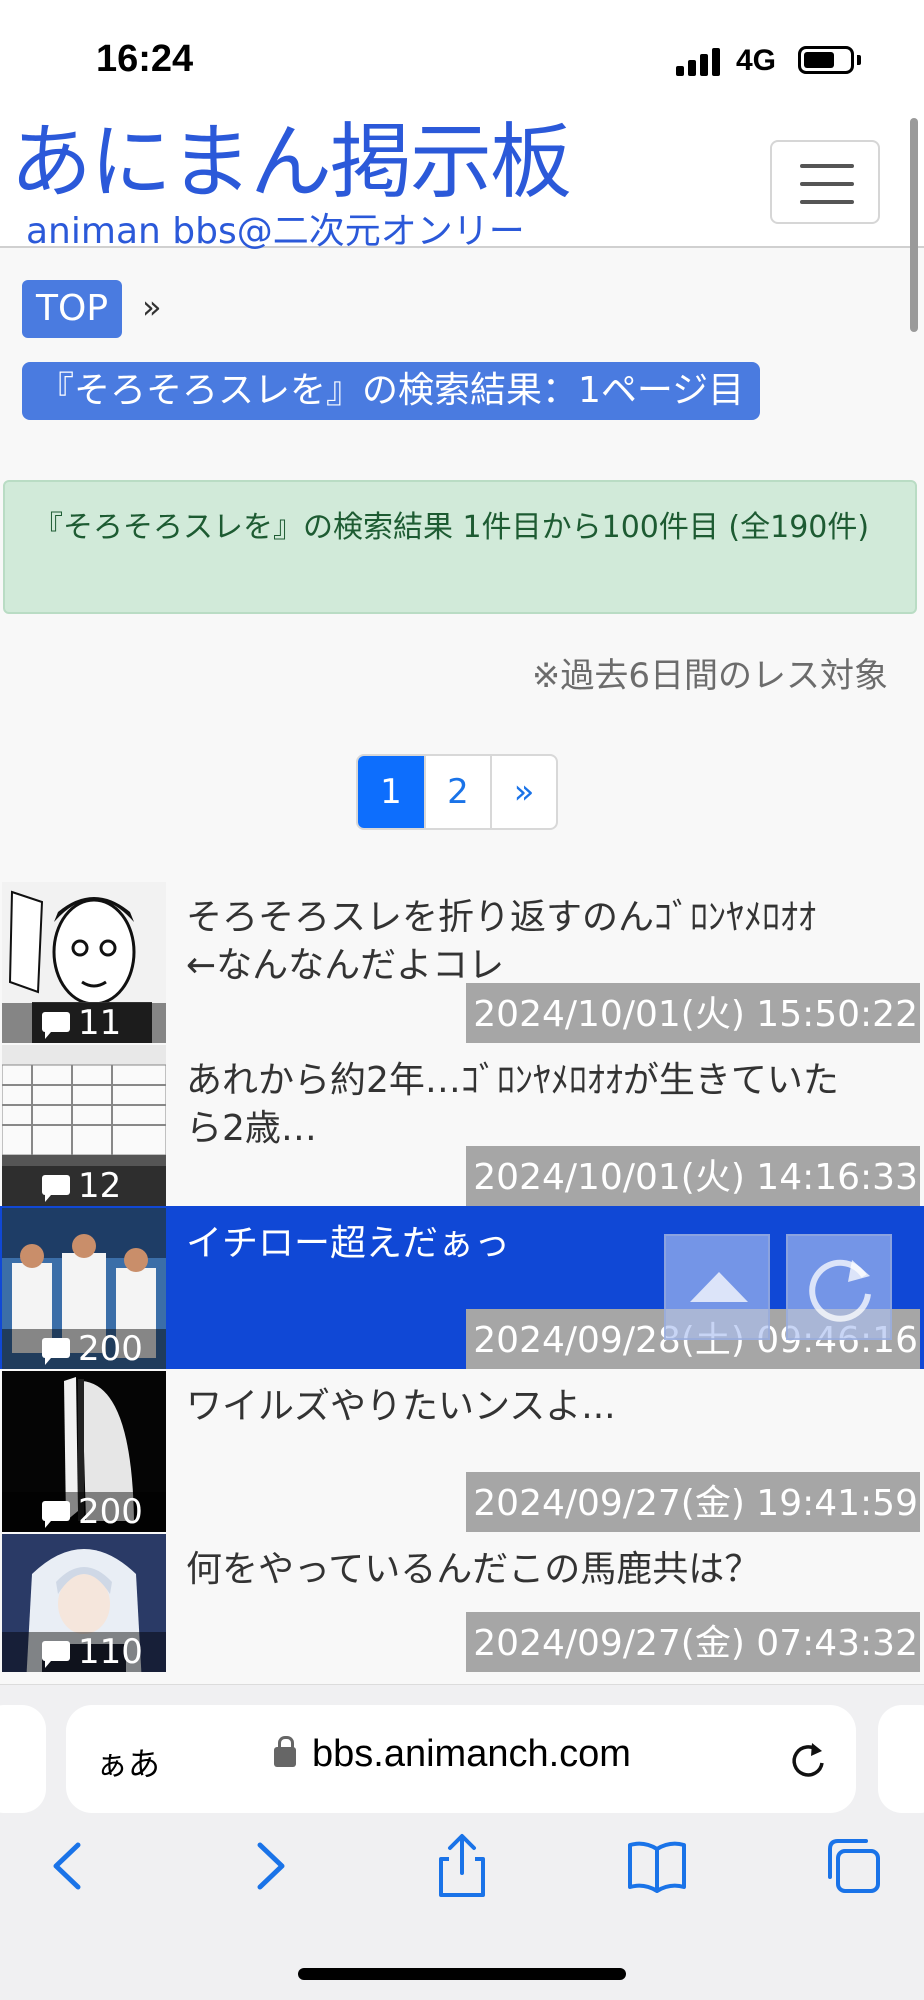  Describe the element at coordinates (523, 792) in the screenshot. I see `next-page-button: »` at that location.